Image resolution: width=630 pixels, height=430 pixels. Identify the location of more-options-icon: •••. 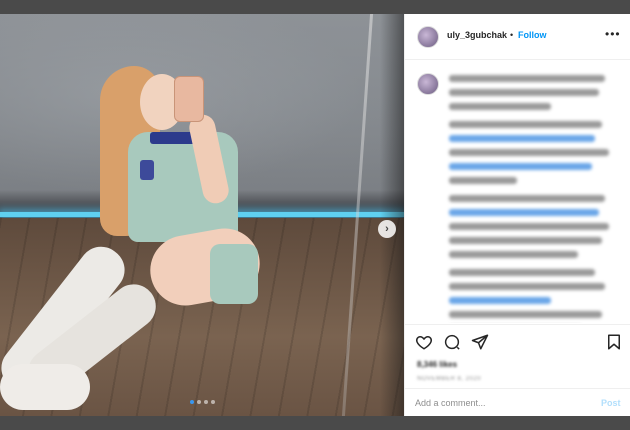
(613, 34).